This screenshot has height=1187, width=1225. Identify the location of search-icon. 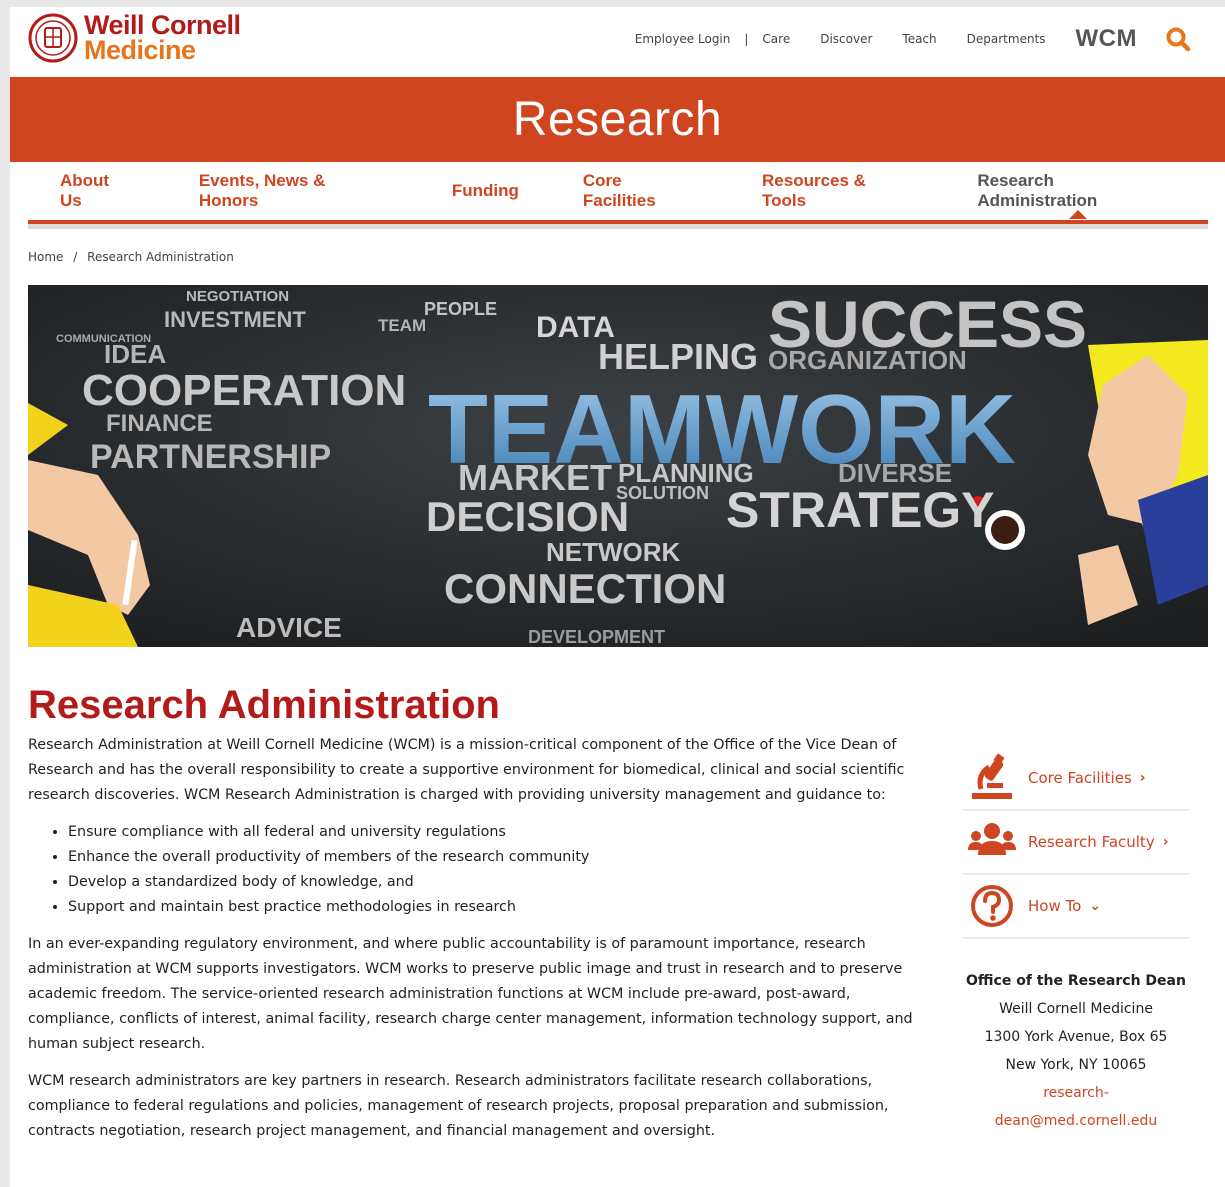
(1178, 39).